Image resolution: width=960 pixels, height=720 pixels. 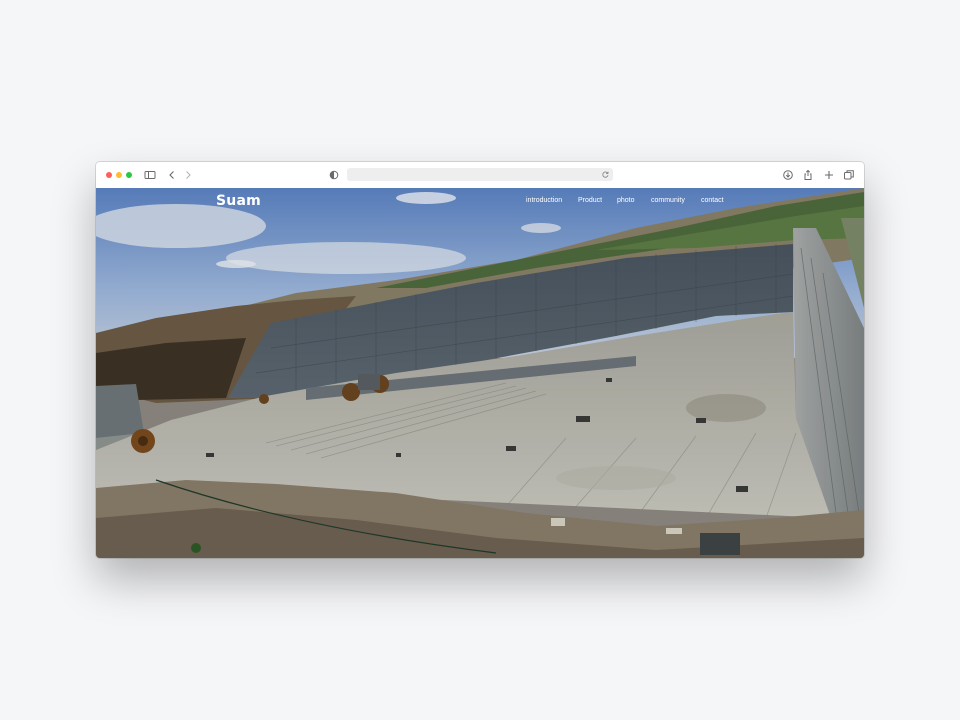 What do you see at coordinates (808, 175) in the screenshot?
I see `share-icon` at bounding box center [808, 175].